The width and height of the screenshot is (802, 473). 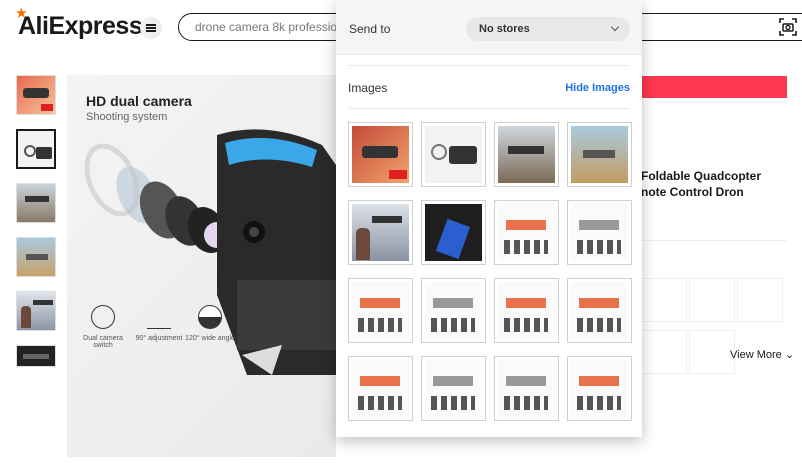 What do you see at coordinates (21, 13) in the screenshot?
I see `logo-star-icon: ★` at bounding box center [21, 13].